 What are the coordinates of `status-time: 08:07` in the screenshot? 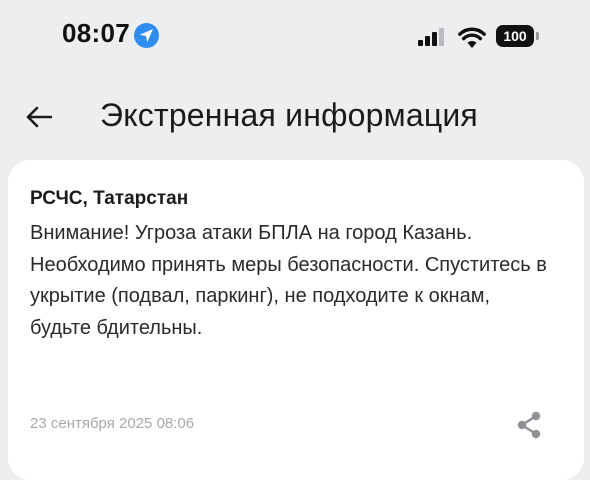 It's located at (96, 33).